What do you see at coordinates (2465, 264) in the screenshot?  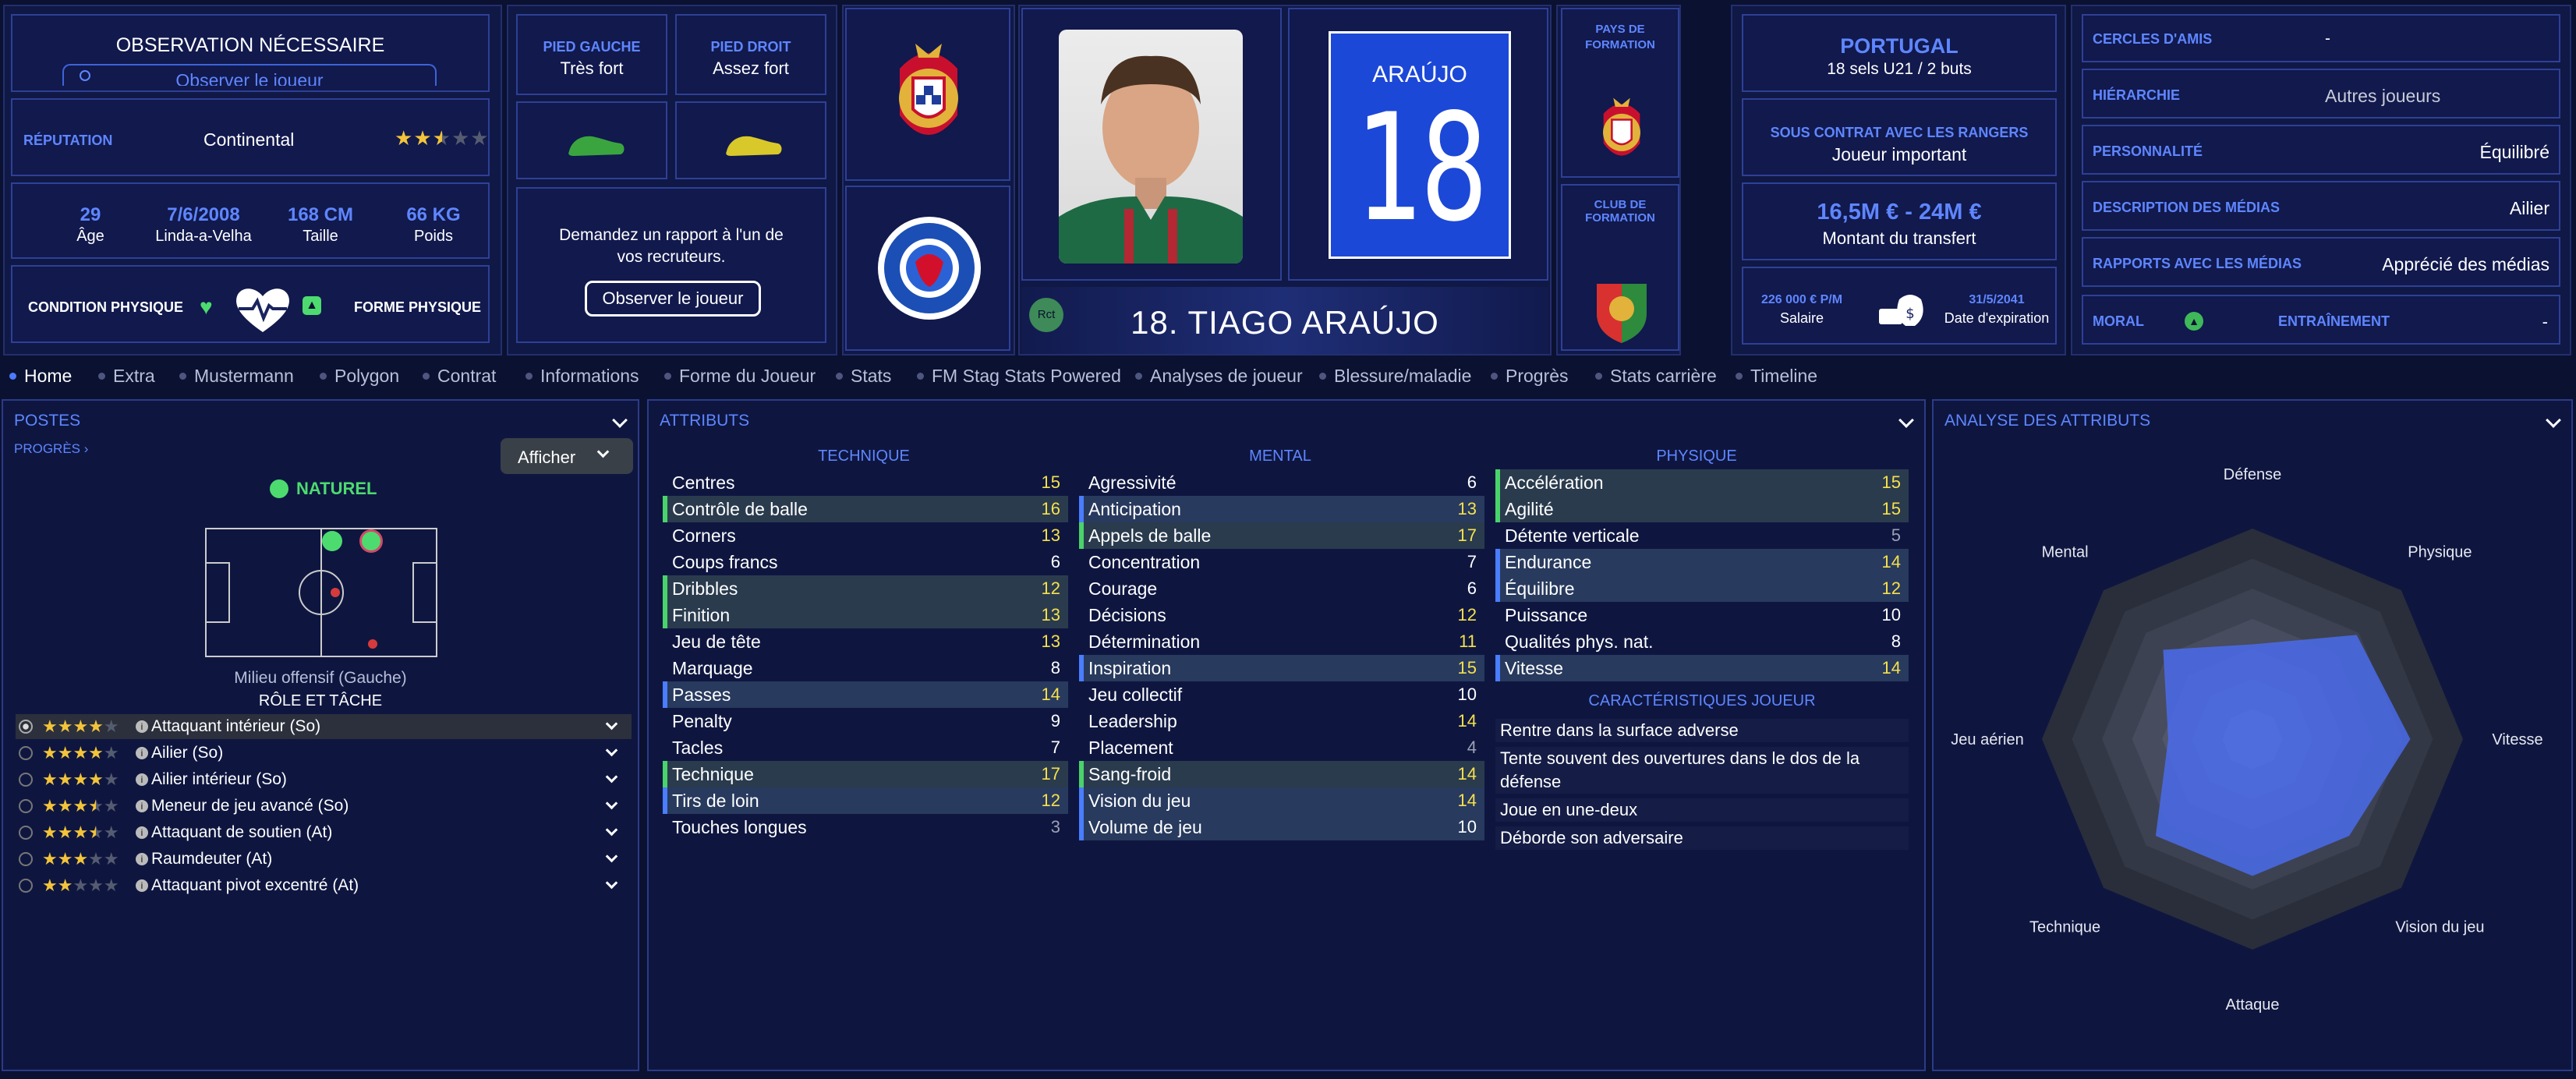 I see `personal-value: Apprécié des médias` at bounding box center [2465, 264].